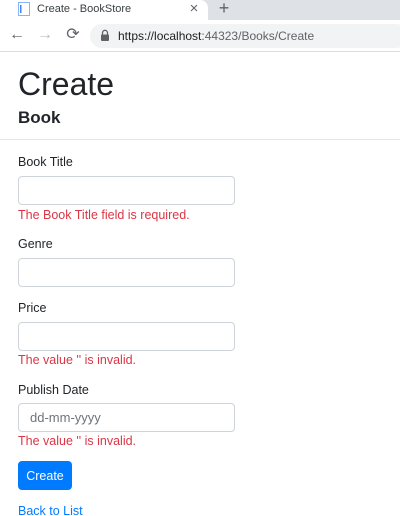 This screenshot has height=516, width=400. I want to click on book-title-label: Book Title, so click(45, 162).